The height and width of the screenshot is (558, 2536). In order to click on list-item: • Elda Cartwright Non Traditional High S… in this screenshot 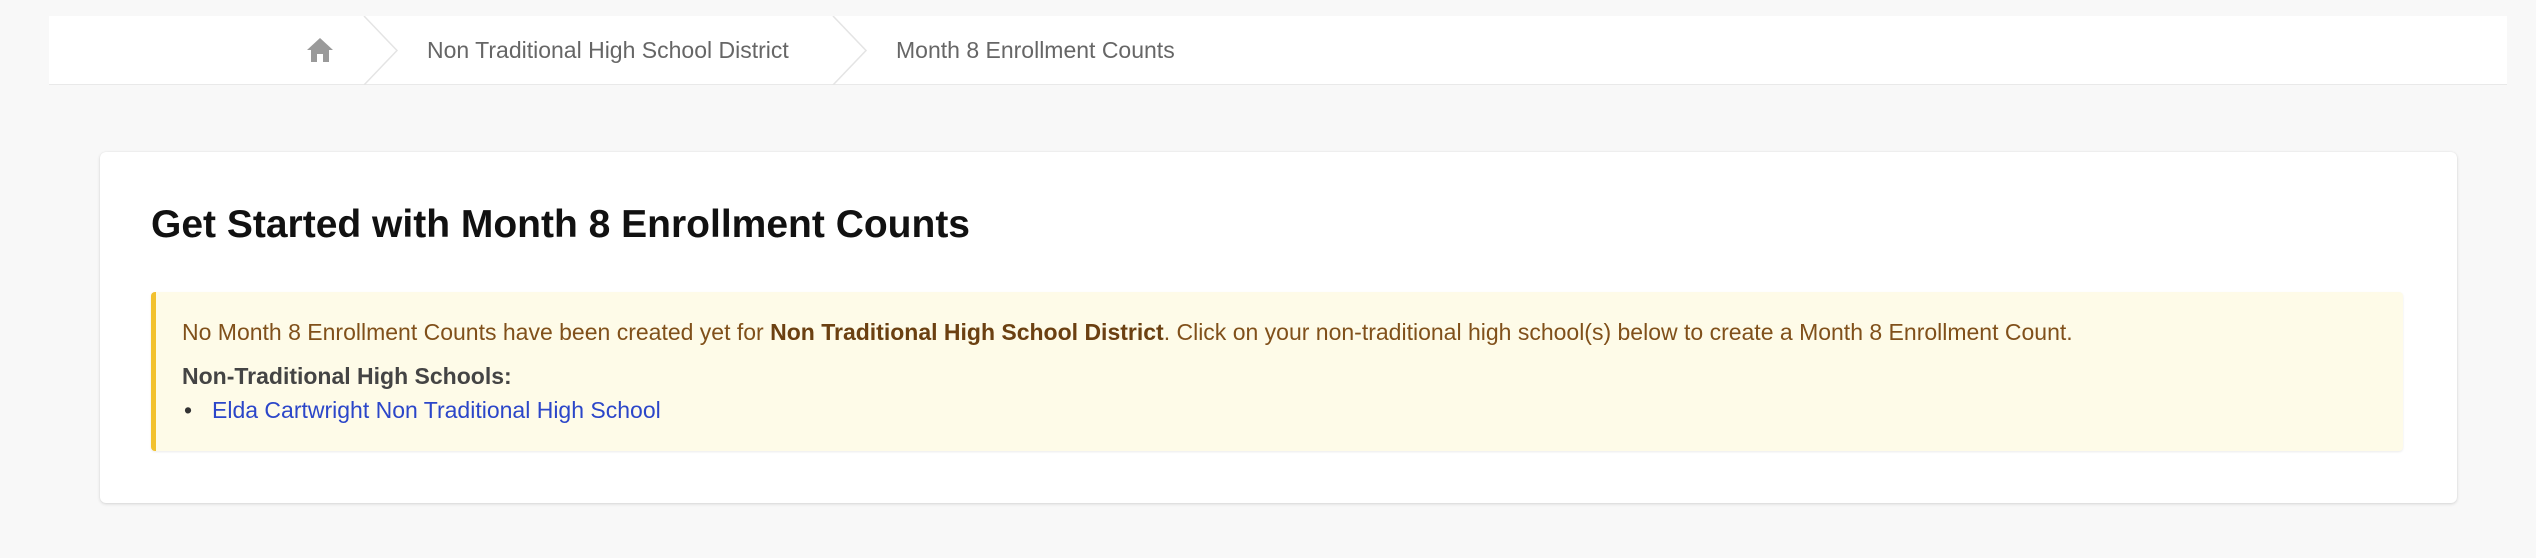, I will do `click(421, 411)`.